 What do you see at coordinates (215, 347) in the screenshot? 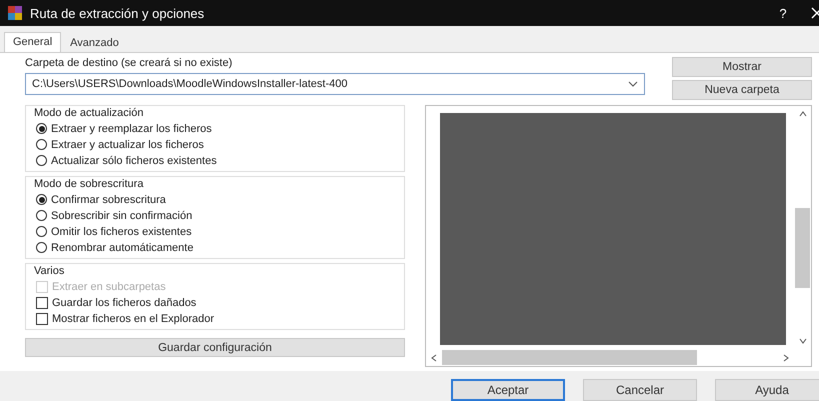
I see `save-settings-button: Guardar configuración` at bounding box center [215, 347].